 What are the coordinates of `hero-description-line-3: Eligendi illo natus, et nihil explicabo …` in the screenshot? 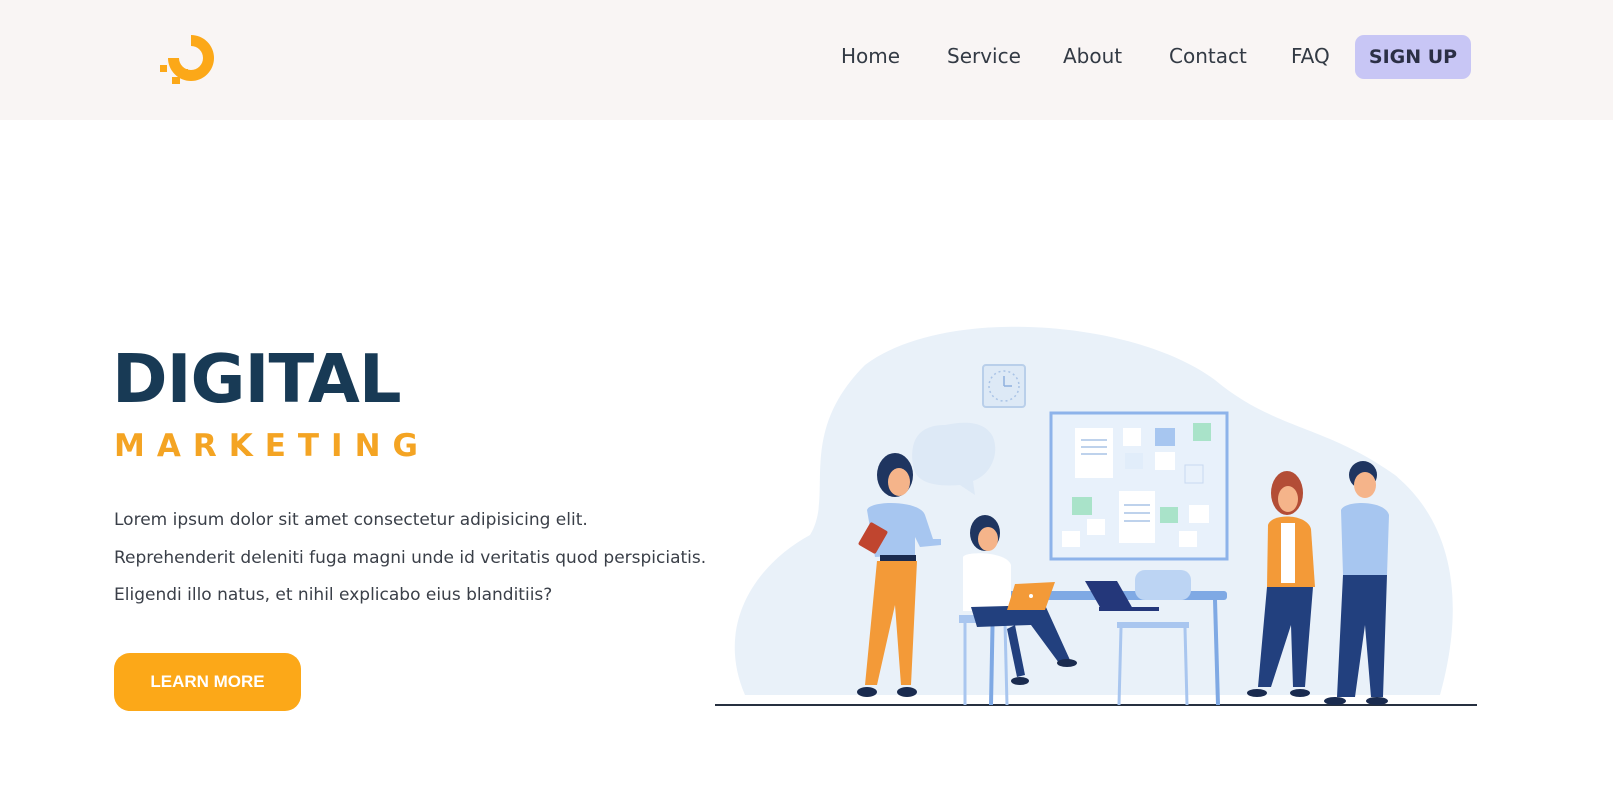 It's located at (333, 595).